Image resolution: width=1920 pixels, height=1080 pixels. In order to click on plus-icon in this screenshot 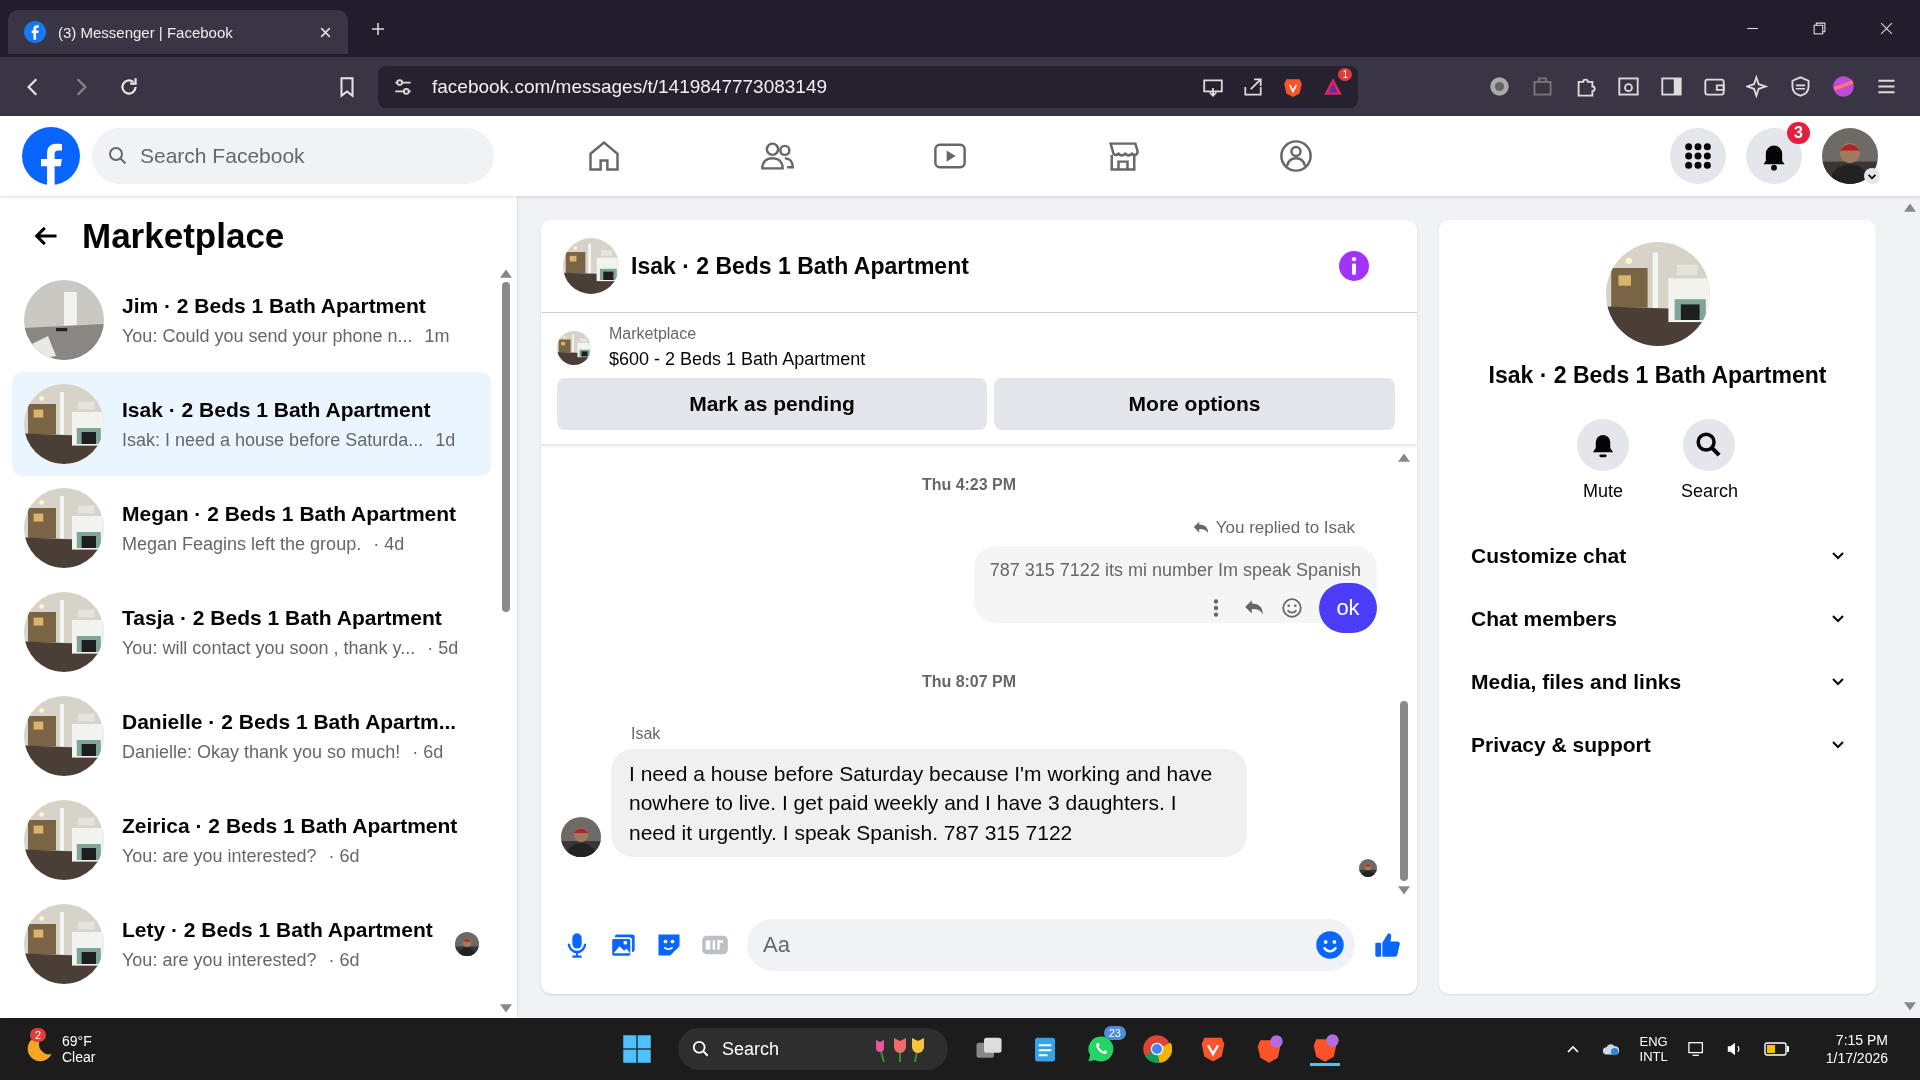, I will do `click(378, 28)`.